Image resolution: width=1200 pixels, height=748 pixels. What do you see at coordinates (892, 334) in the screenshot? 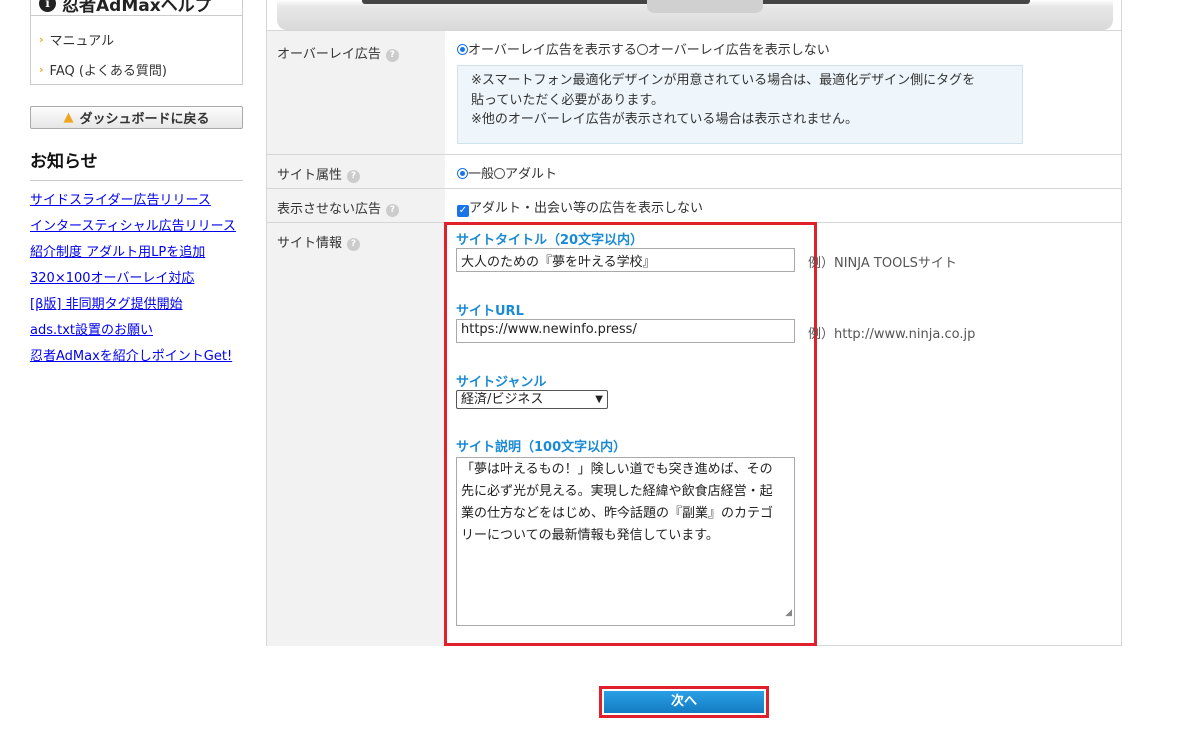
I see `site-url-example: 例）http://www.ninja.co.jp` at bounding box center [892, 334].